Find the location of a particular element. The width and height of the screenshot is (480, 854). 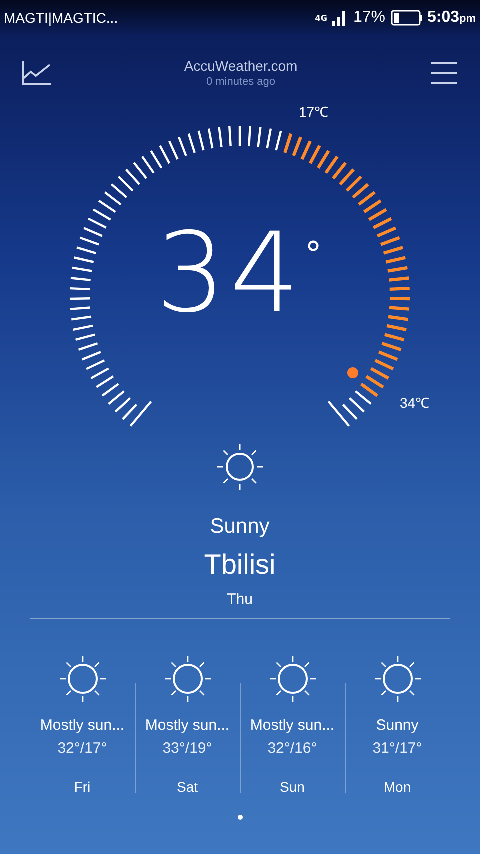

forecast-day: Fri is located at coordinates (82, 787).